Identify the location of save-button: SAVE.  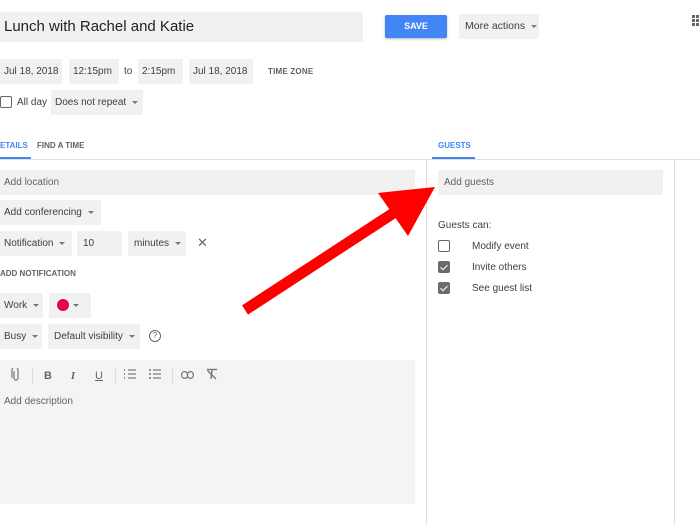
(416, 26).